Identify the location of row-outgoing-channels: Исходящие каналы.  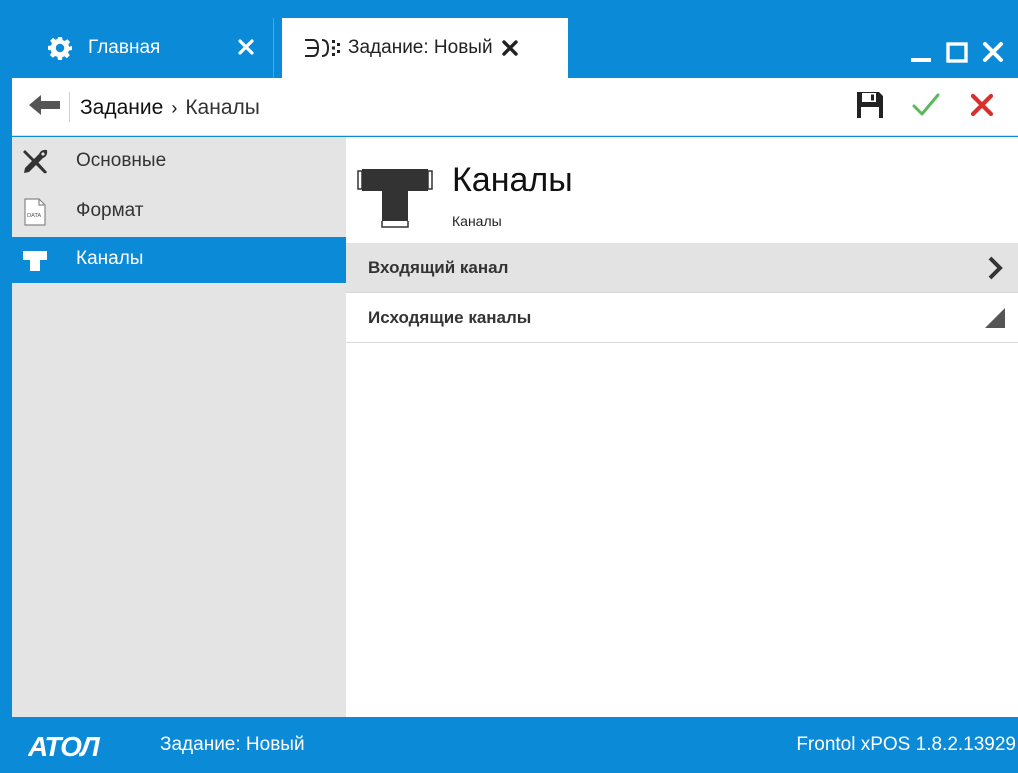
(682, 318).